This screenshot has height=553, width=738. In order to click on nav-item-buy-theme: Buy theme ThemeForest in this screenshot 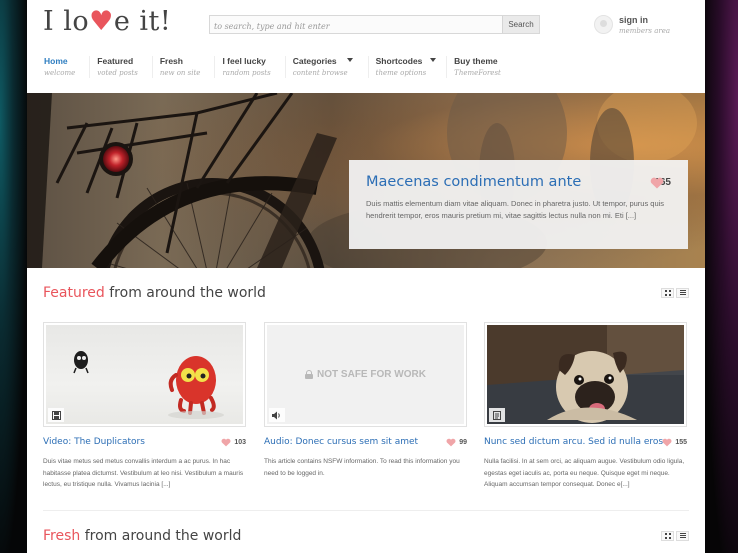, I will do `click(480, 67)`.